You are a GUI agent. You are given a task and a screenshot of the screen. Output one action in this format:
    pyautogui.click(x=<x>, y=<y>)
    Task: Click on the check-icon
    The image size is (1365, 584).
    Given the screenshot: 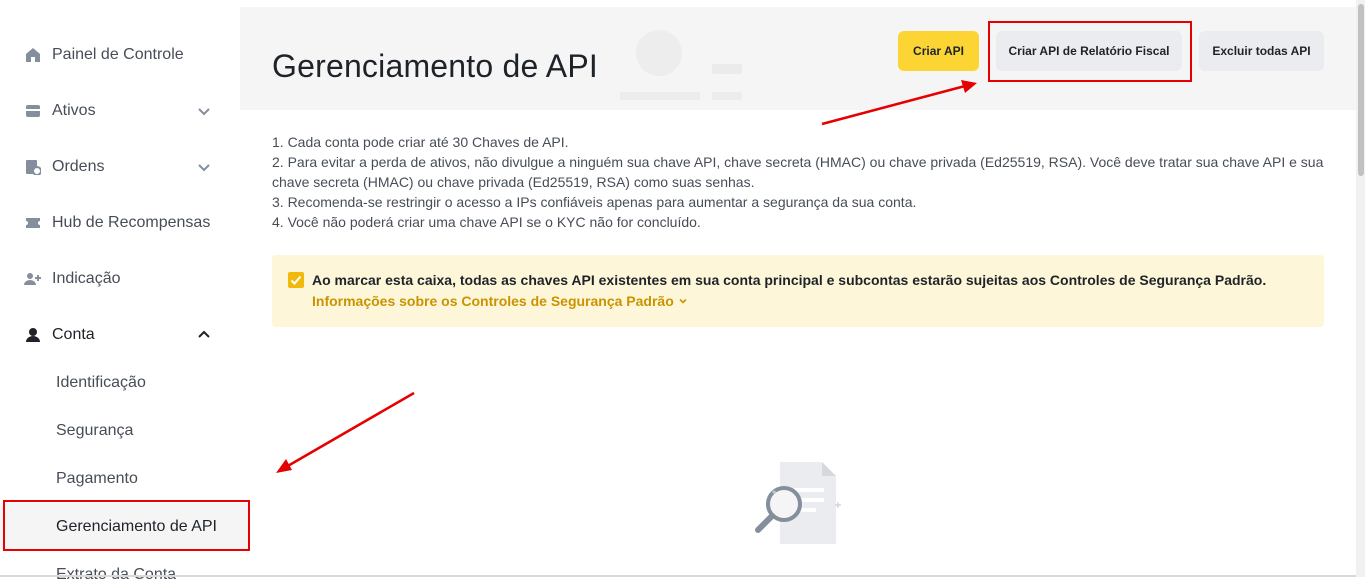 What is the action you would take?
    pyautogui.click(x=296, y=280)
    